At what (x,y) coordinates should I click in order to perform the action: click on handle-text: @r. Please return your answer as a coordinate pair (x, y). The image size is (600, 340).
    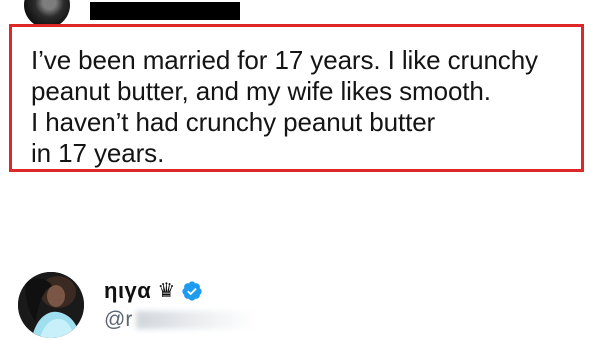
    Looking at the image, I should click on (118, 319).